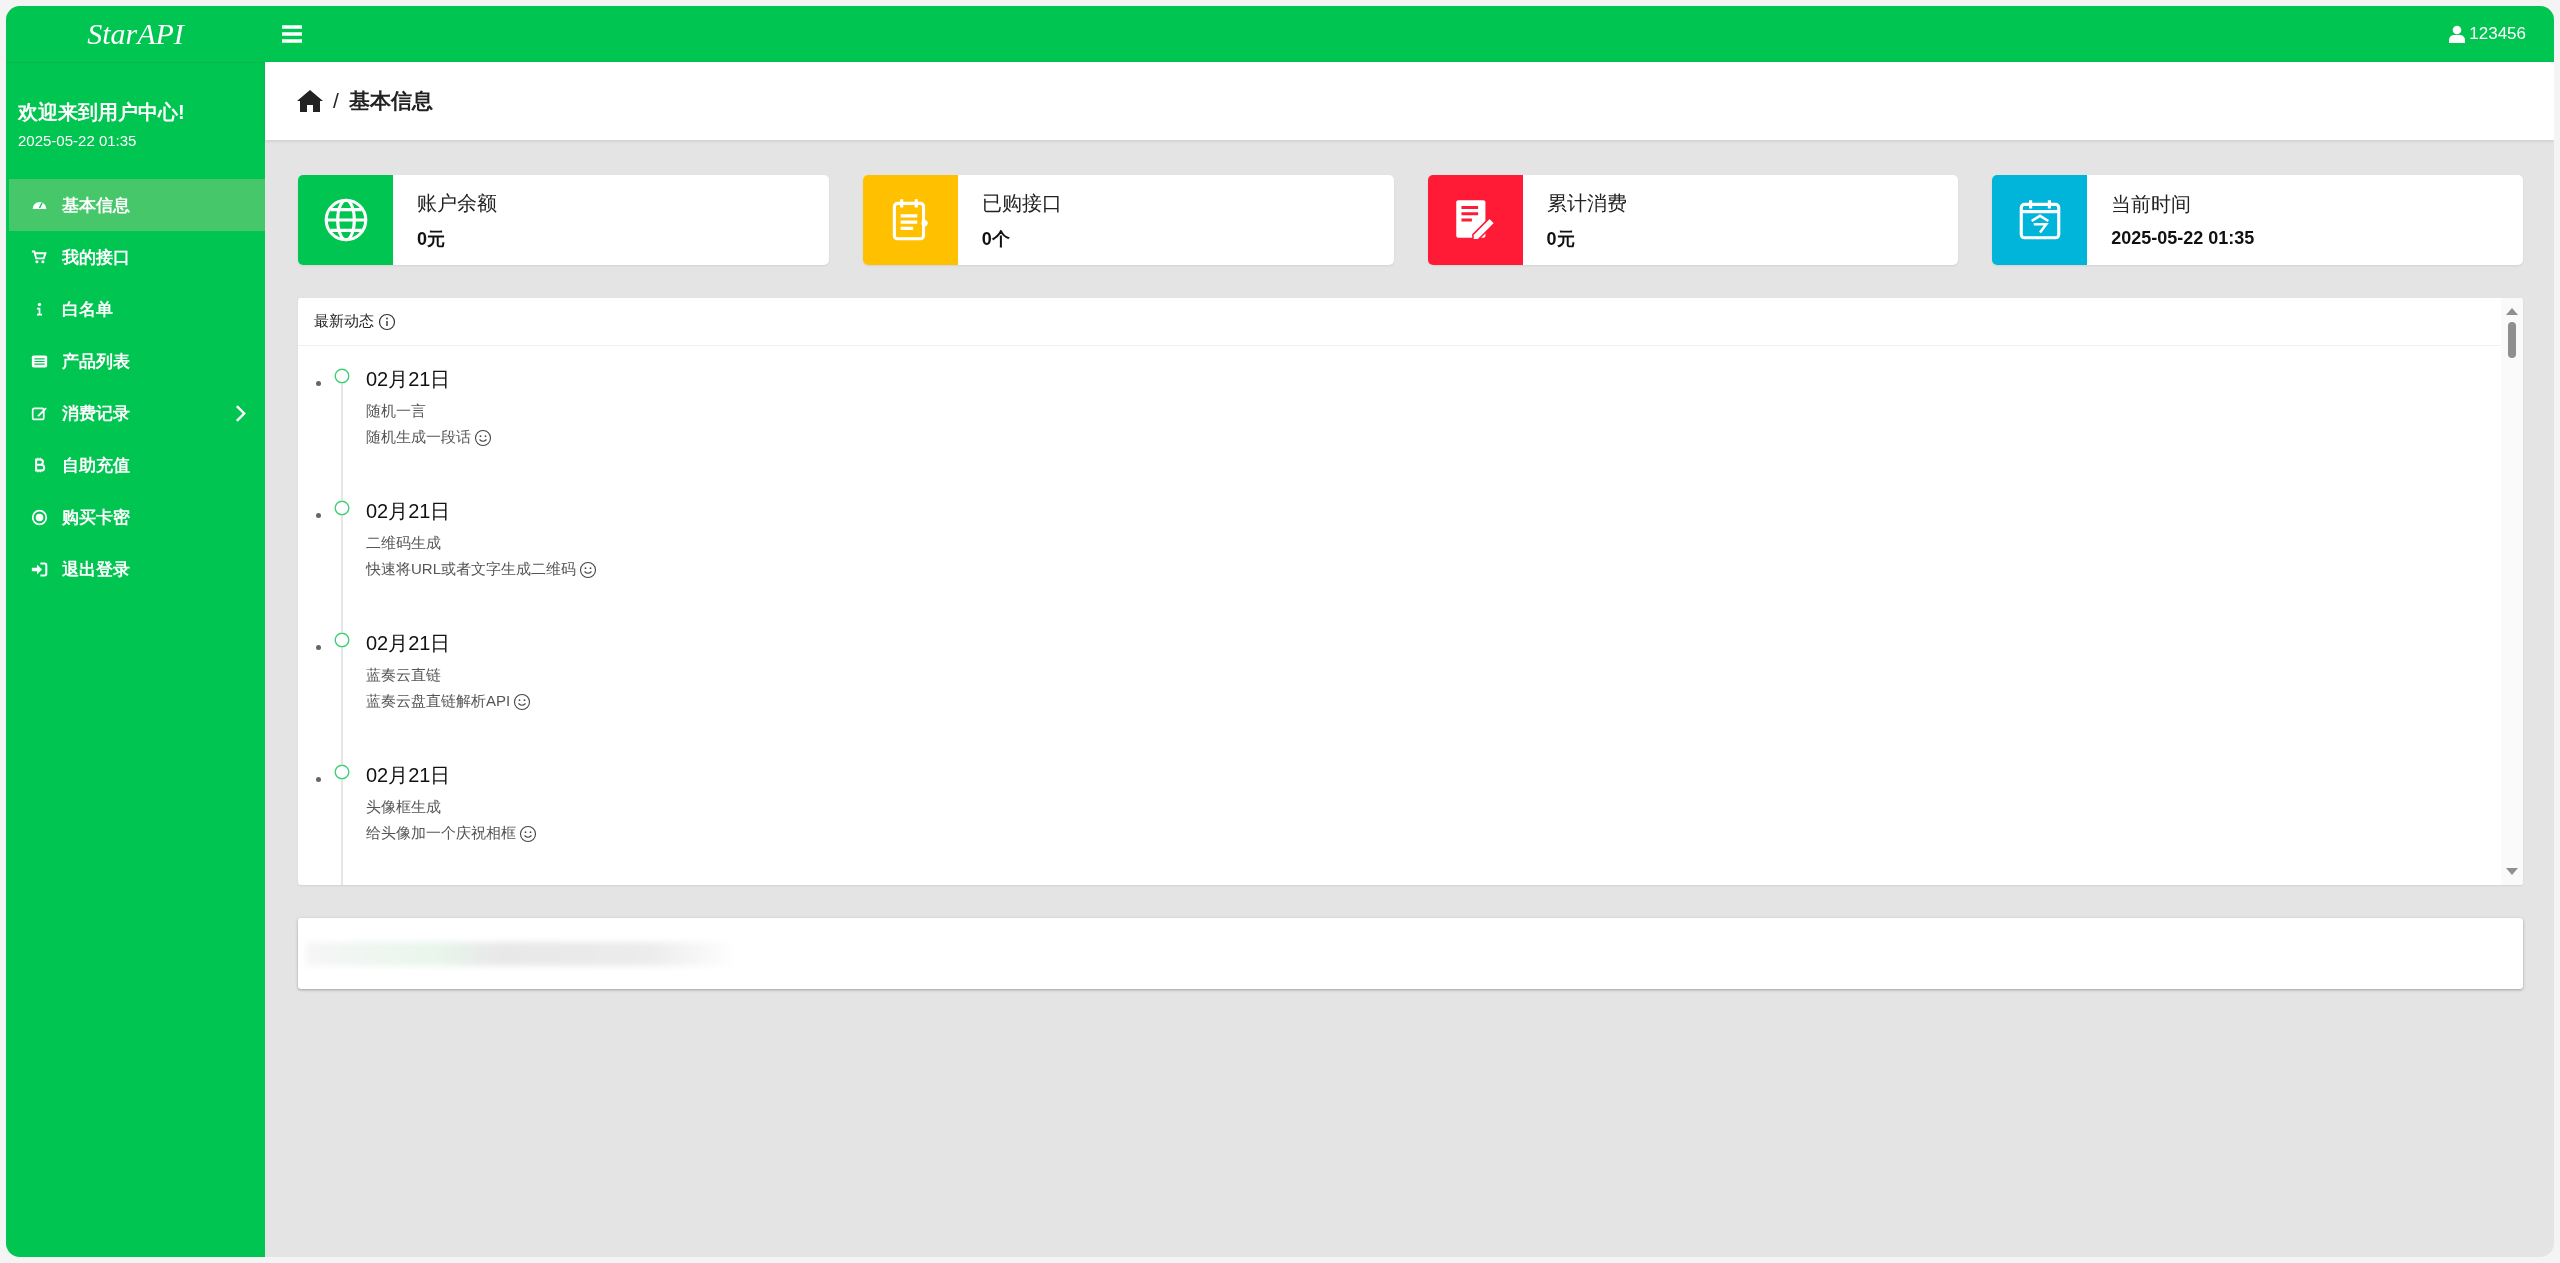  Describe the element at coordinates (441, 833) in the screenshot. I see `entry-description: 给头像加一个庆祝相框` at that location.